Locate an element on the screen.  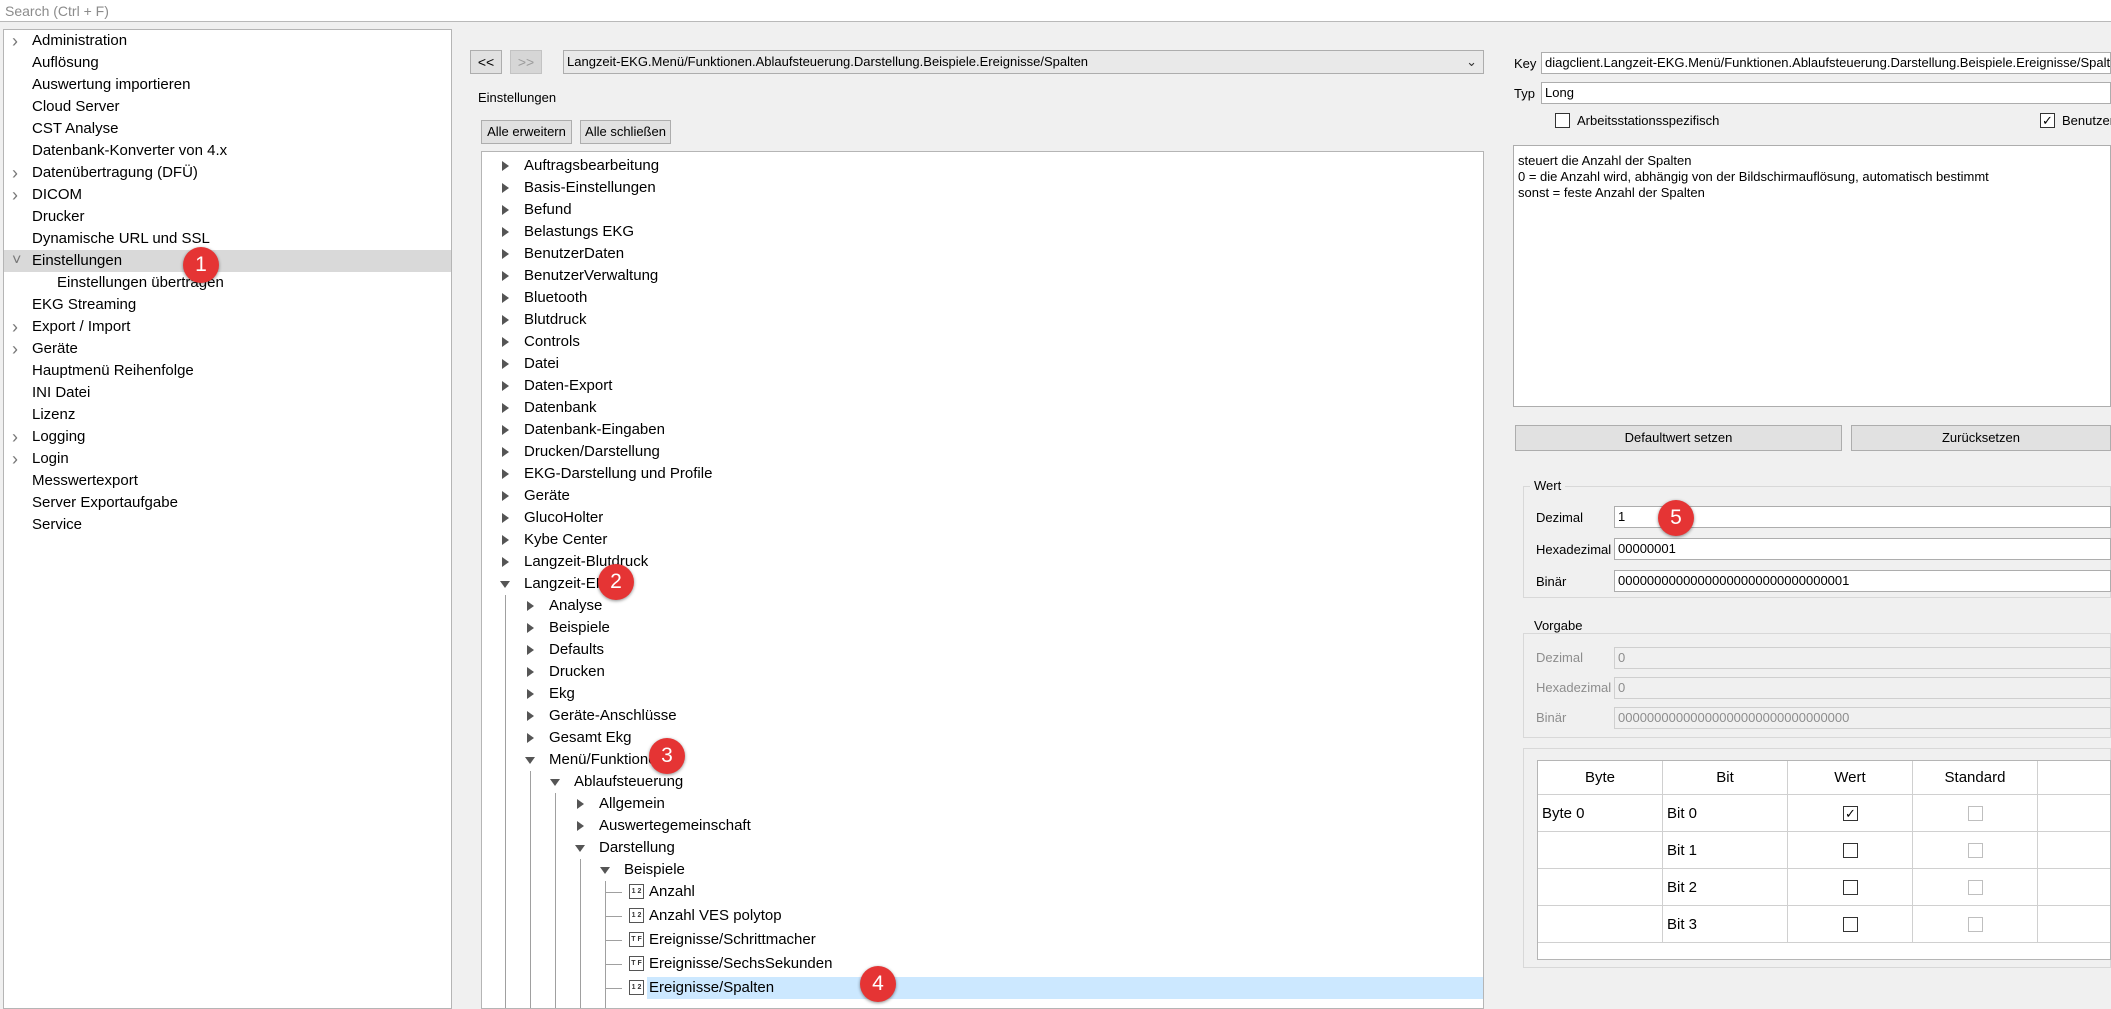
nav-item: › Logging is located at coordinates (227, 437).